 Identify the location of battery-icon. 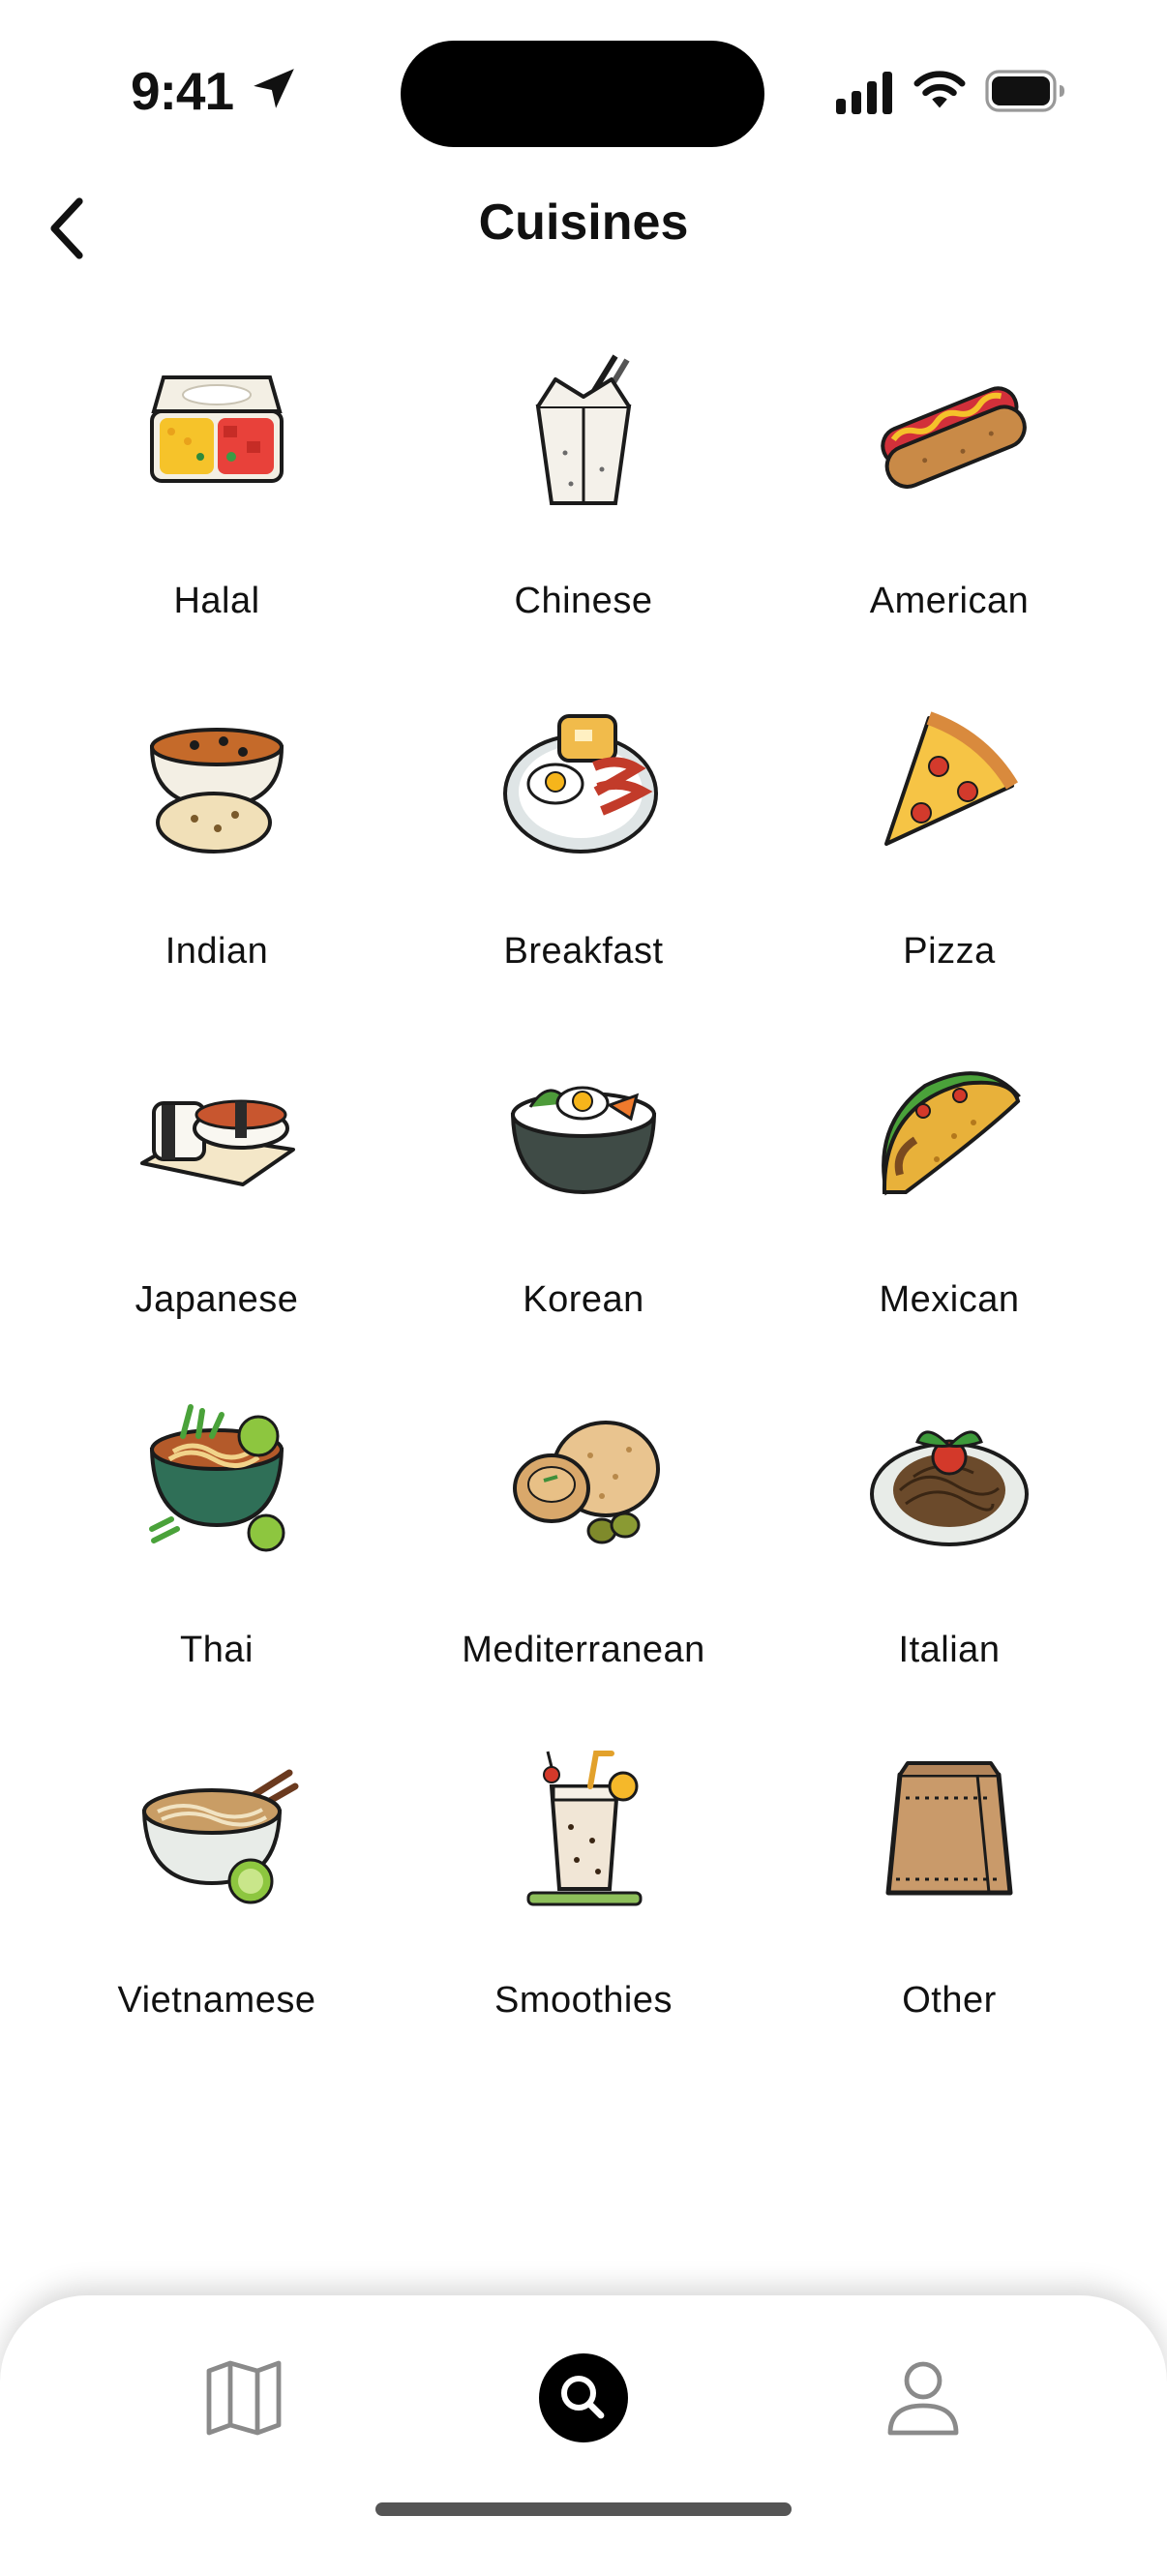
(1024, 91).